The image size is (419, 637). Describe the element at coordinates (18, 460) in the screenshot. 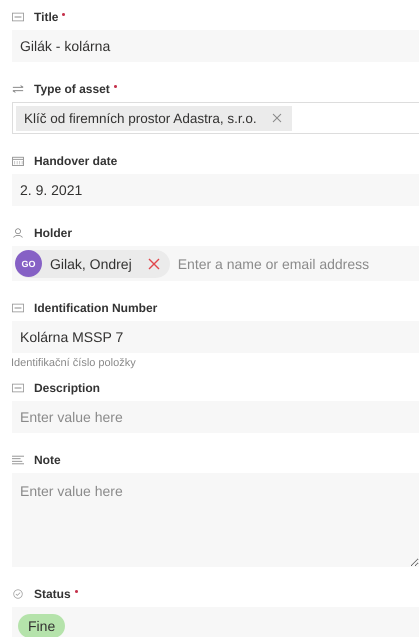

I see `text-lines-icon` at that location.